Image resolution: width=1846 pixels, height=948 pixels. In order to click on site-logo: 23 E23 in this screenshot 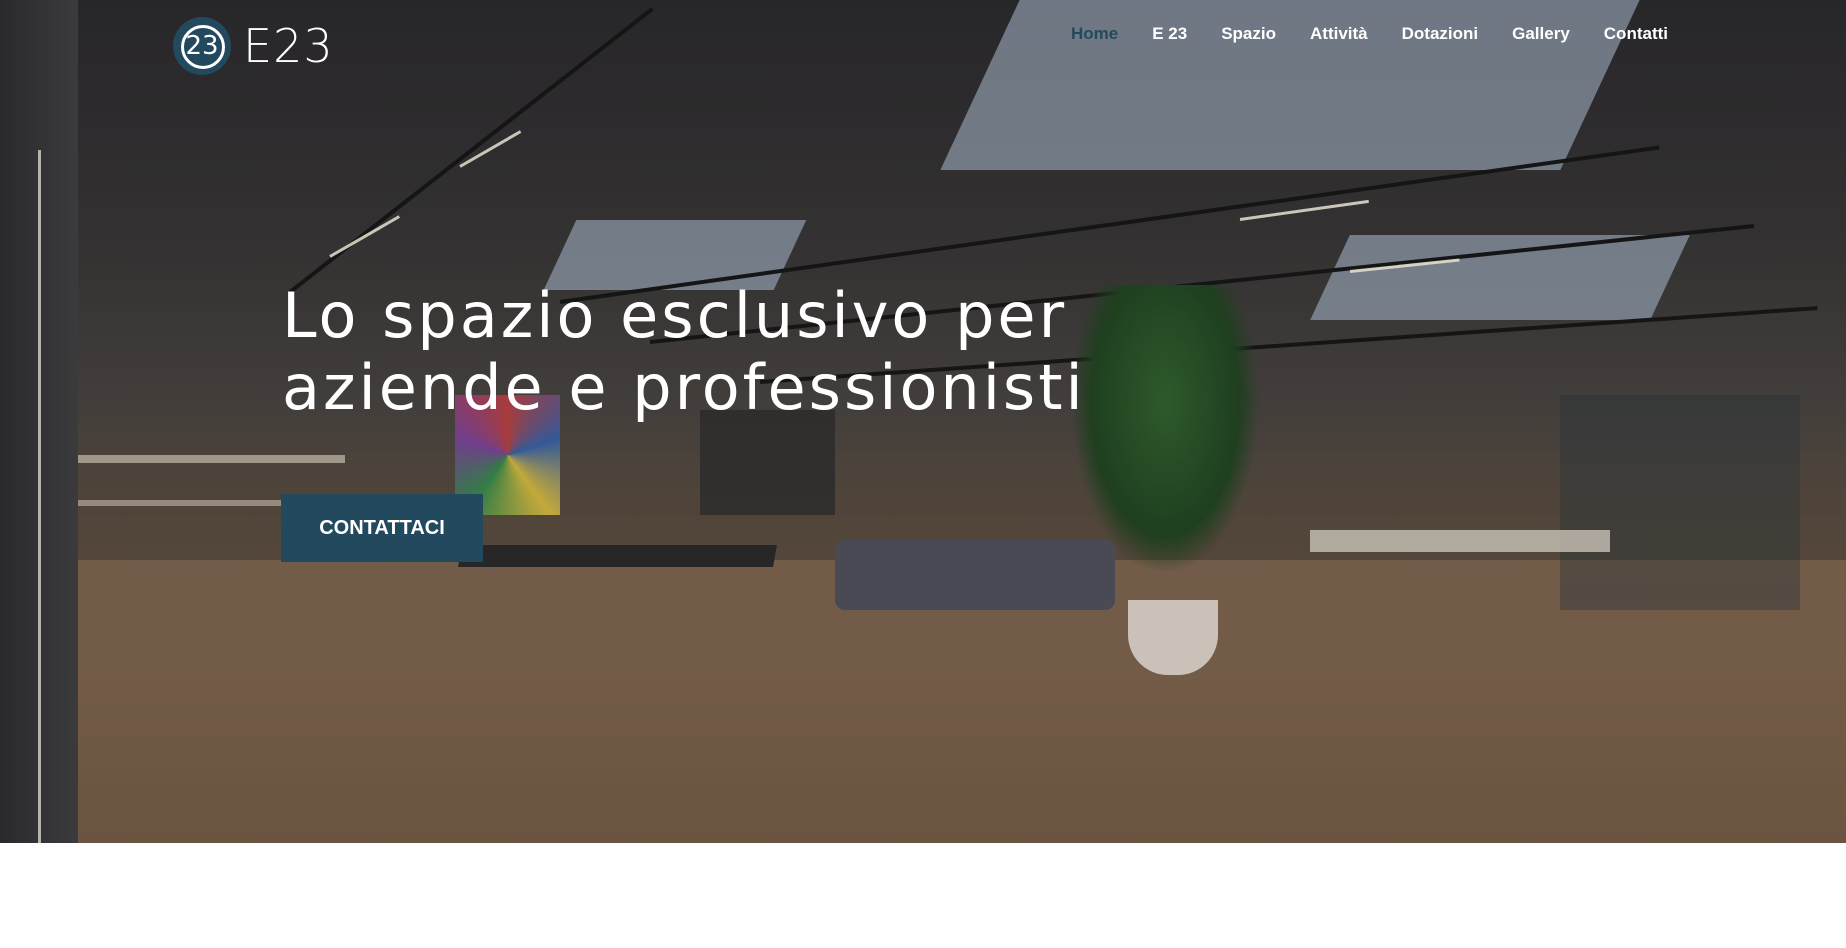, I will do `click(253, 46)`.